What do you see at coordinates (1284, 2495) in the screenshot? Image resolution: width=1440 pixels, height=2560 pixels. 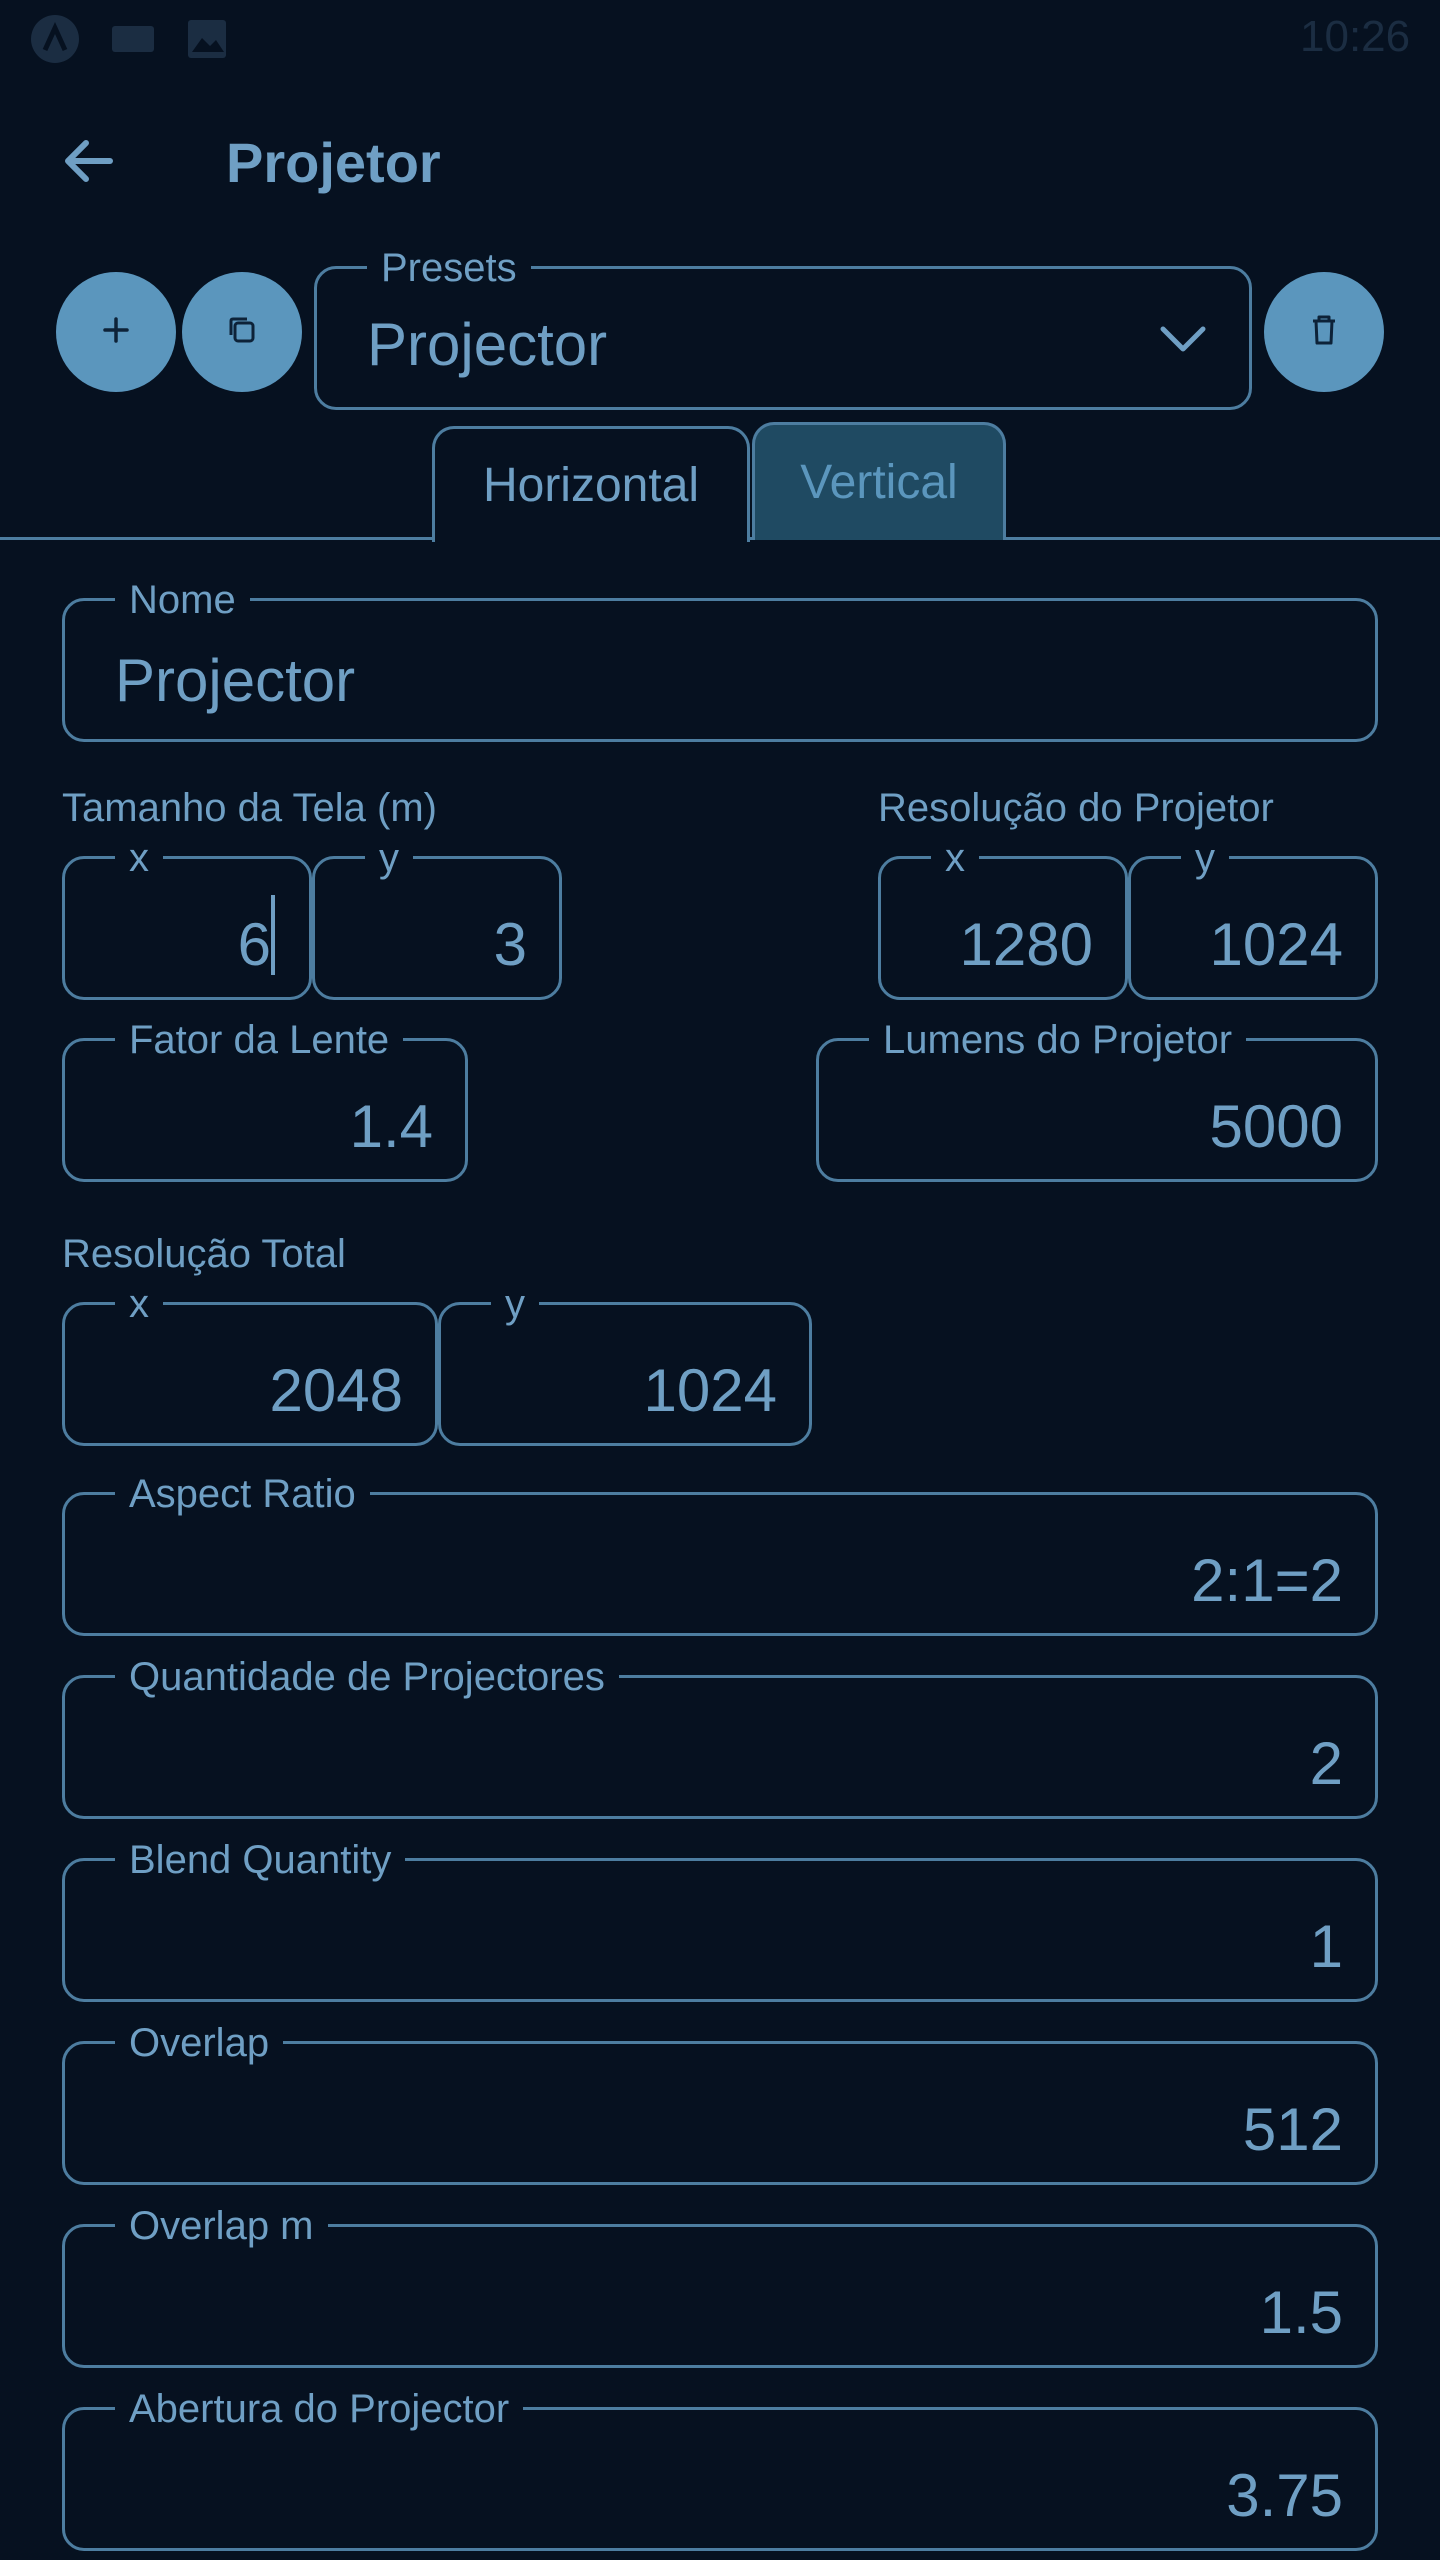 I see `abertura-projector-value: 3.75` at bounding box center [1284, 2495].